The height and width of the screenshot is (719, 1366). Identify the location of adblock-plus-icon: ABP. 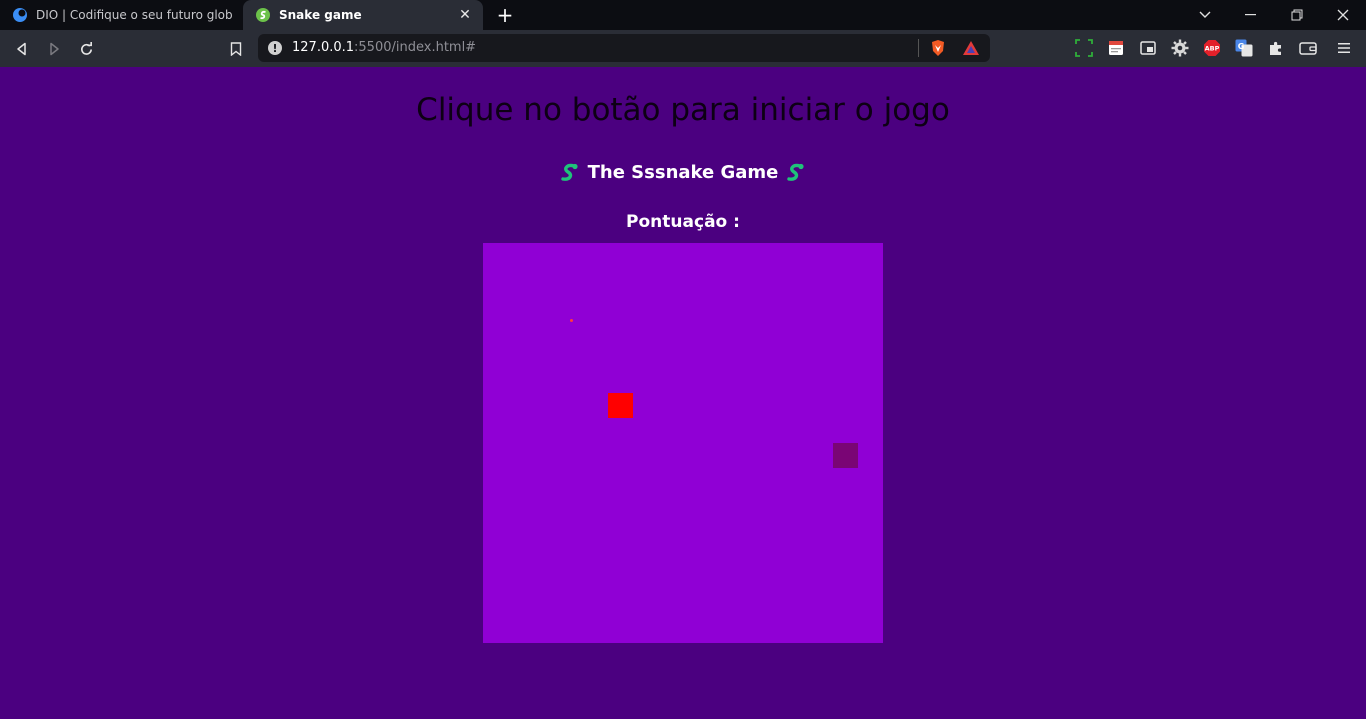
(1212, 48).